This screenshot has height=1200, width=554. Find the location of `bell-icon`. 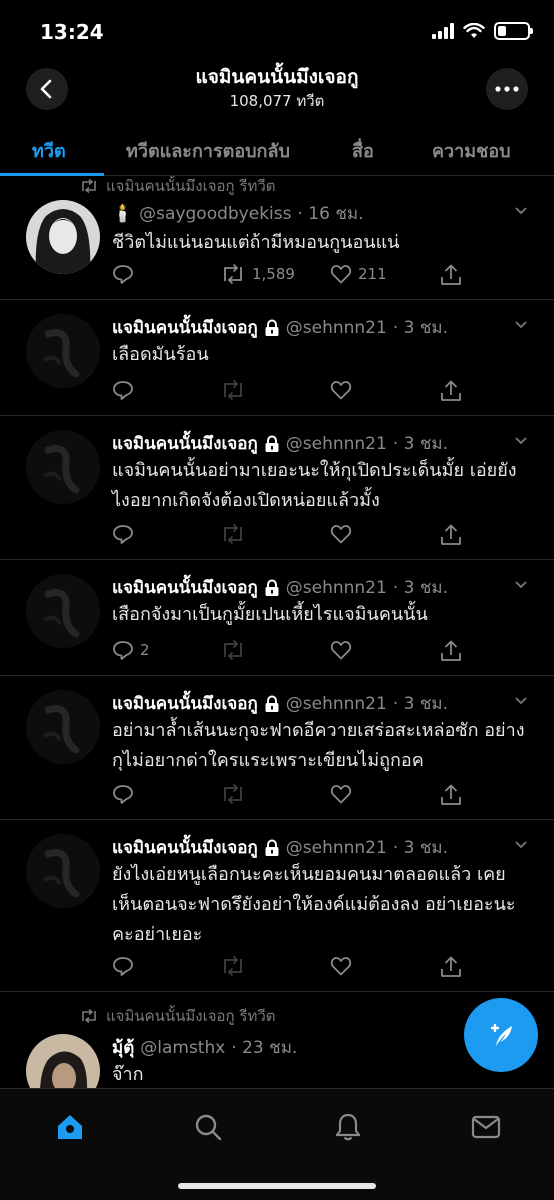

bell-icon is located at coordinates (348, 1127).